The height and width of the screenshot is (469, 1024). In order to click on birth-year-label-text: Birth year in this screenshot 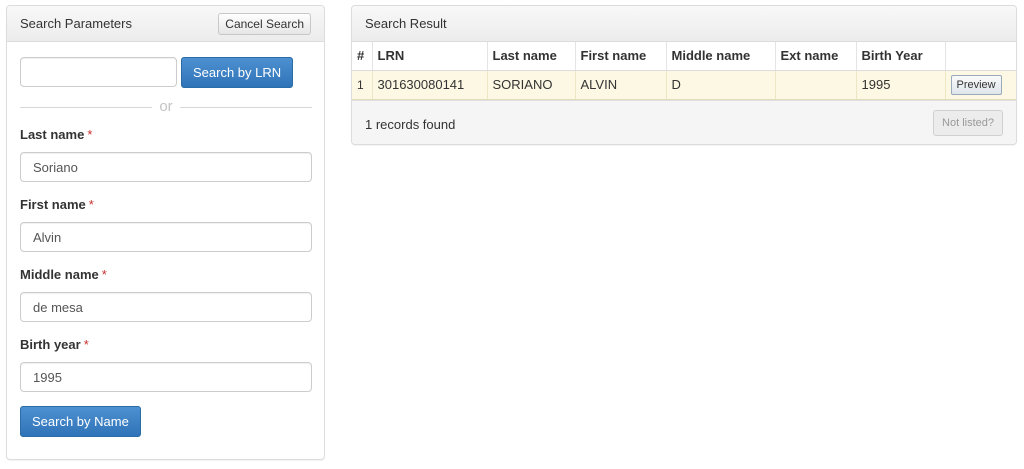, I will do `click(50, 344)`.